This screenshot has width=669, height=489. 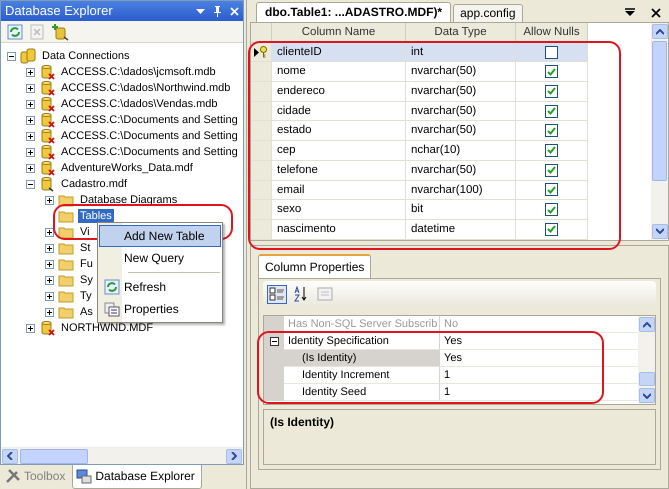 What do you see at coordinates (86, 296) in the screenshot?
I see `tree-item: Ty` at bounding box center [86, 296].